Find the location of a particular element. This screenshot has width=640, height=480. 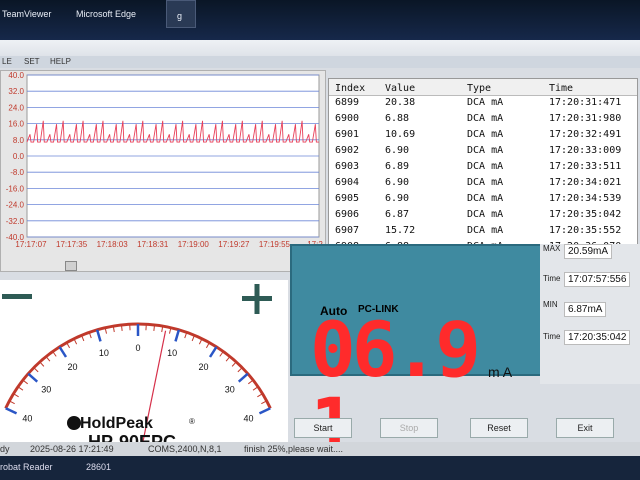

cell-time: 17:20:35:552 is located at coordinates (585, 230).